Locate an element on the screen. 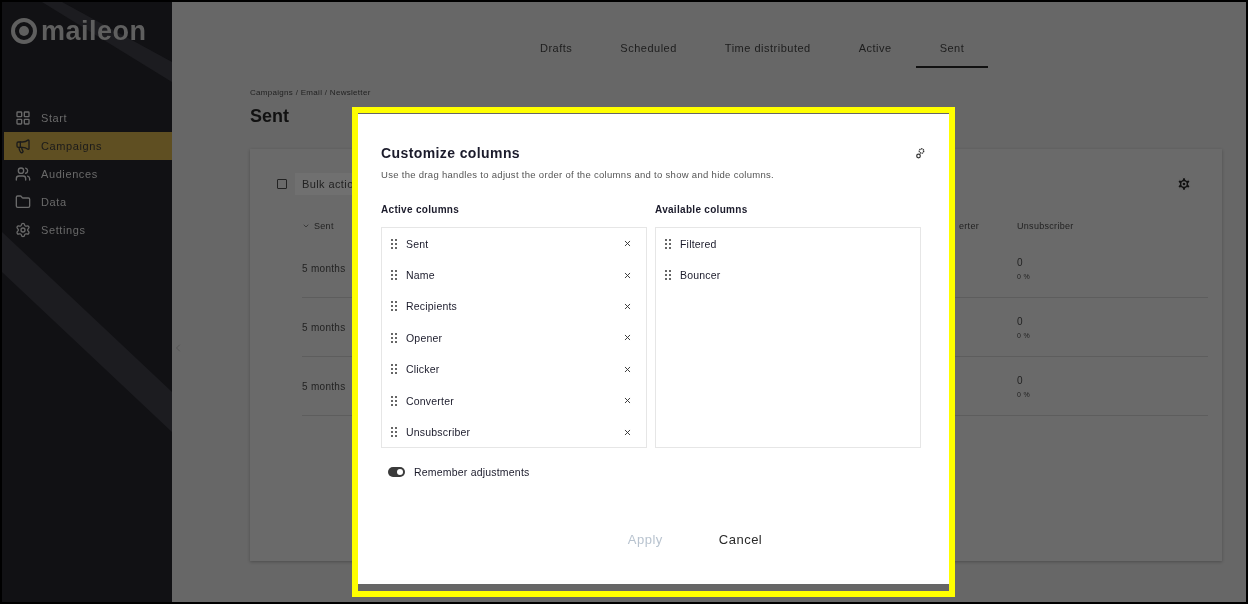 This screenshot has width=1248, height=604. breadcrumb: Campaigns / Email / Newsletter is located at coordinates (311, 92).